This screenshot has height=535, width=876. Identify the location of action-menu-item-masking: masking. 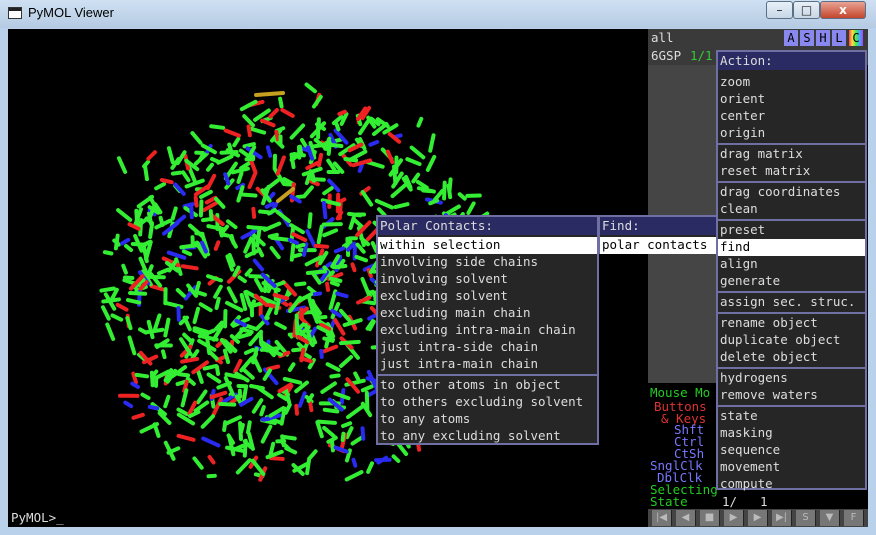
(791, 433).